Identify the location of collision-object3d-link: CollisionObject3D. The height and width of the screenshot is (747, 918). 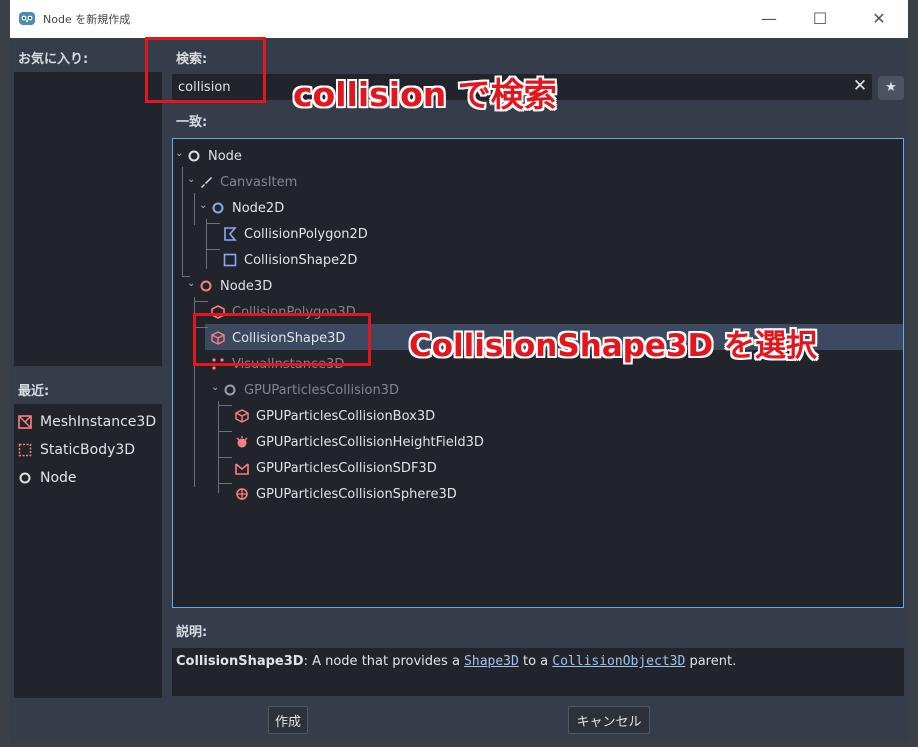
(618, 661).